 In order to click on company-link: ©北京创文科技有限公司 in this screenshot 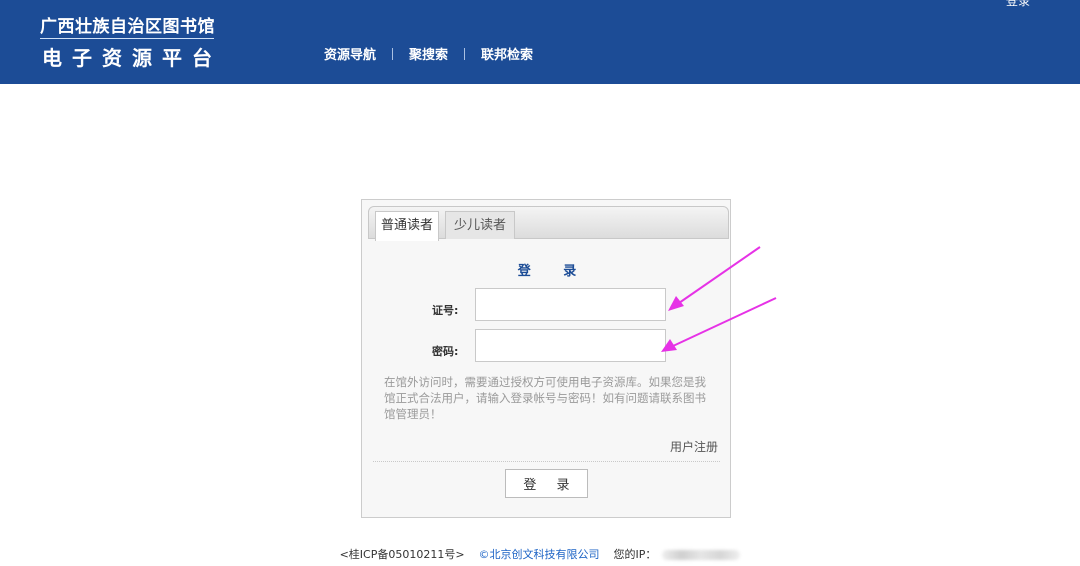, I will do `click(539, 554)`.